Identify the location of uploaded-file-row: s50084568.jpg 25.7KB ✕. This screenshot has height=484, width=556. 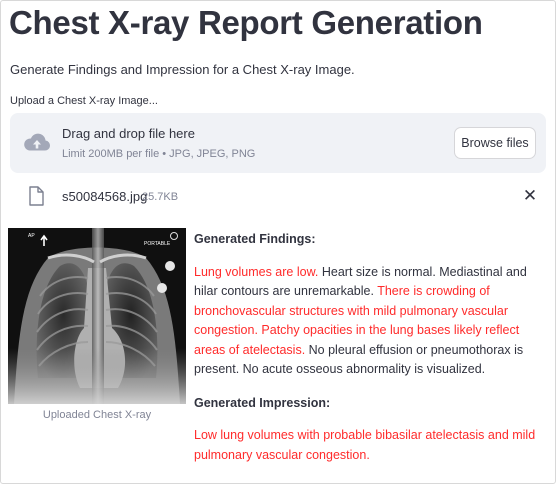
(278, 198).